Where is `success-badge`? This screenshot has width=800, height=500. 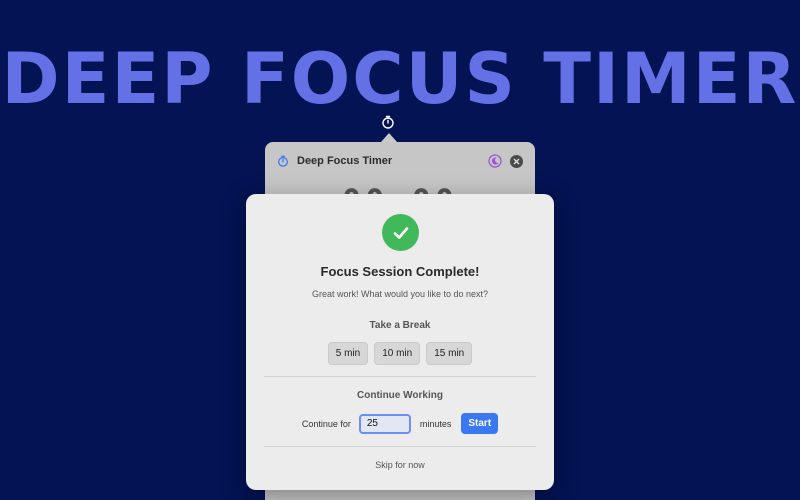 success-badge is located at coordinates (400, 232).